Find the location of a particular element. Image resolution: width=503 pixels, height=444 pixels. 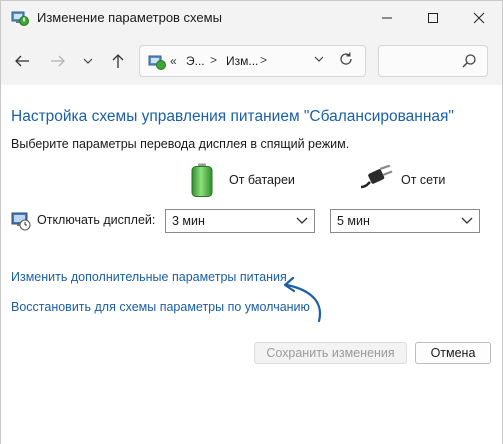

annotation-arrow-icon is located at coordinates (302, 299).